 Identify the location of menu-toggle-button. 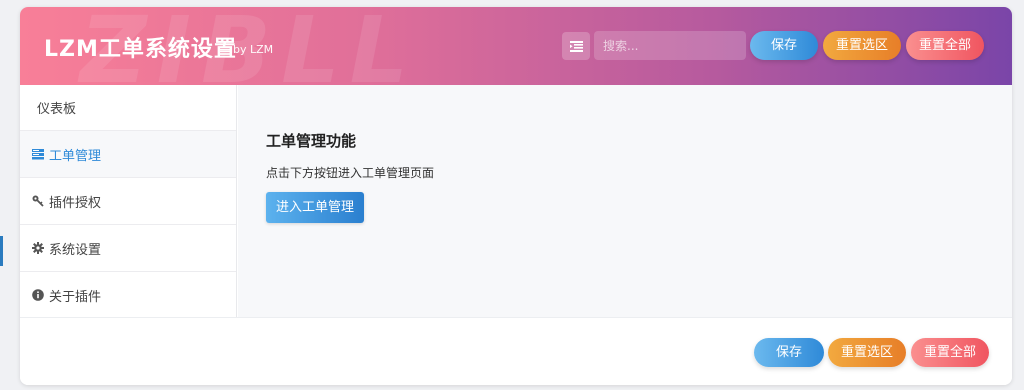
(576, 46).